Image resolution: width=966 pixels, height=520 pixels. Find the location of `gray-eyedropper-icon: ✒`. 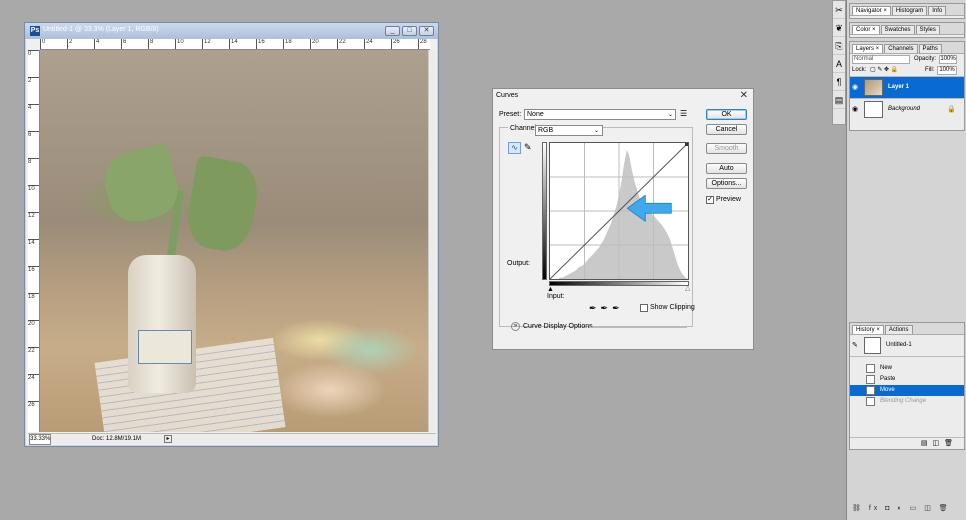

gray-eyedropper-icon: ✒ is located at coordinates (607, 308).